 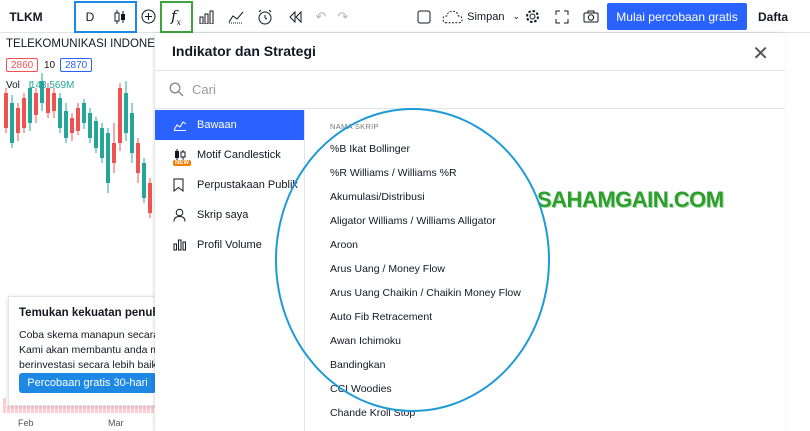 I want to click on nav-label: Profil Volume, so click(x=229, y=245).